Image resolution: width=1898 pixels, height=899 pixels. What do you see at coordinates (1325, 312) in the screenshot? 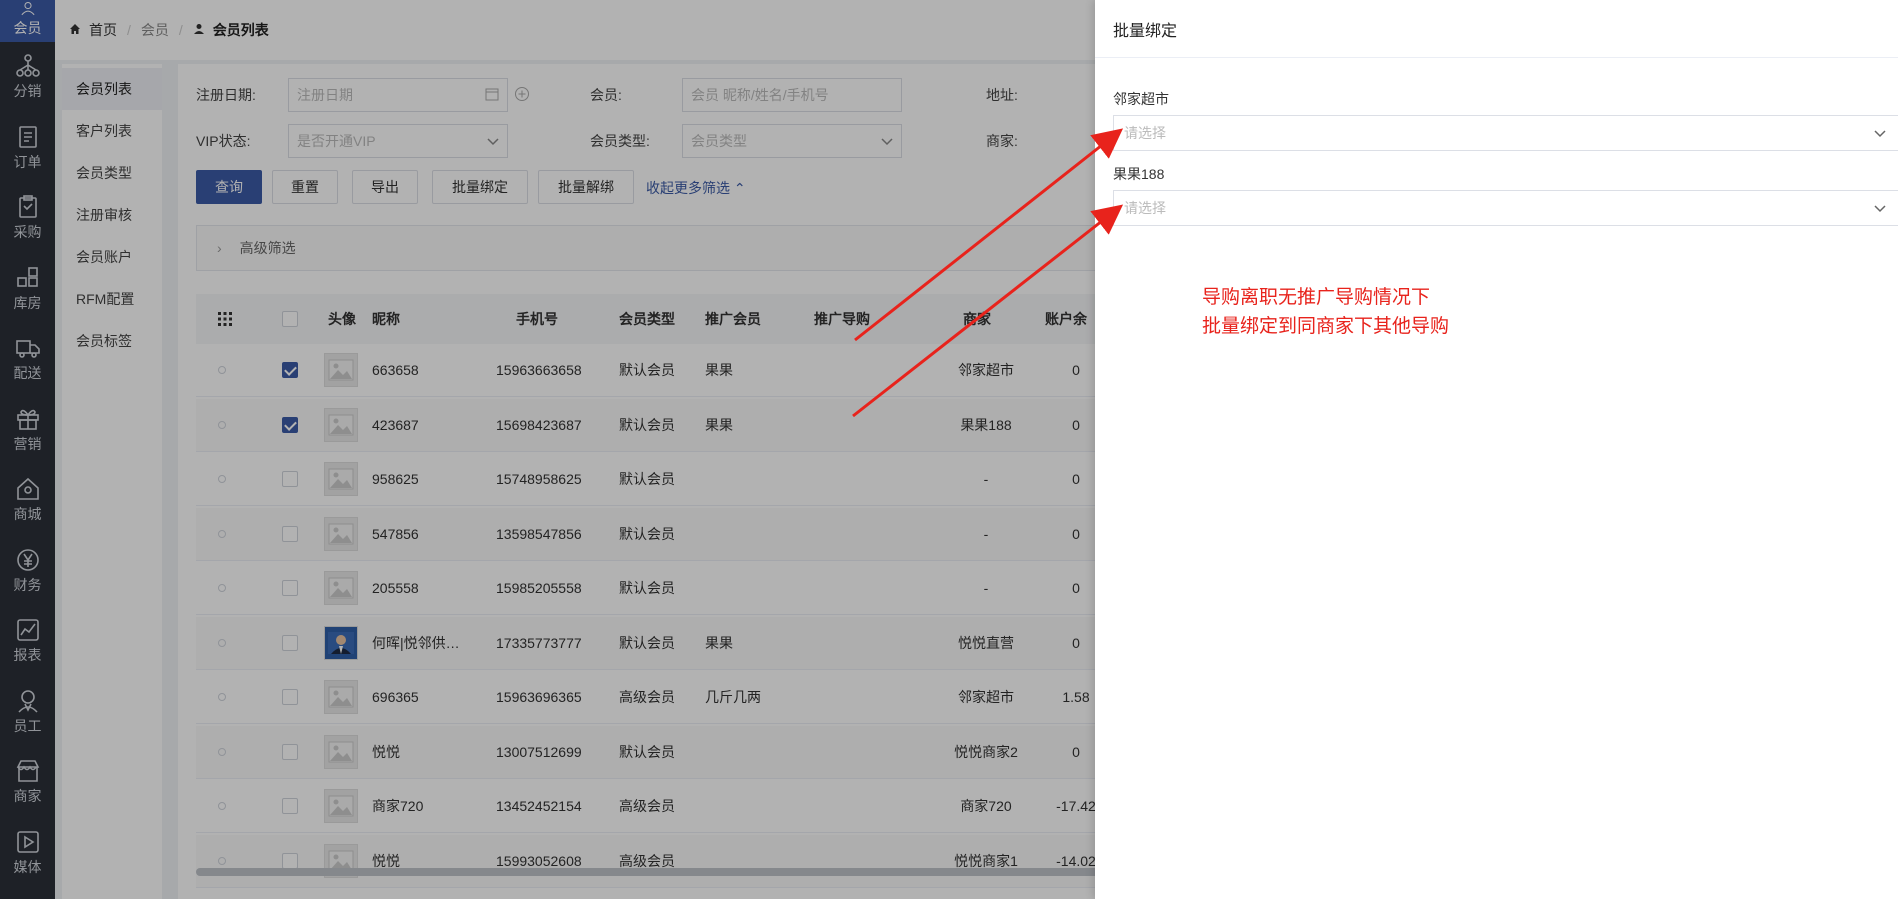
I see `annotation-text: 导购离职无推广导购情况下 批量绑定到同商家下其他导购` at bounding box center [1325, 312].